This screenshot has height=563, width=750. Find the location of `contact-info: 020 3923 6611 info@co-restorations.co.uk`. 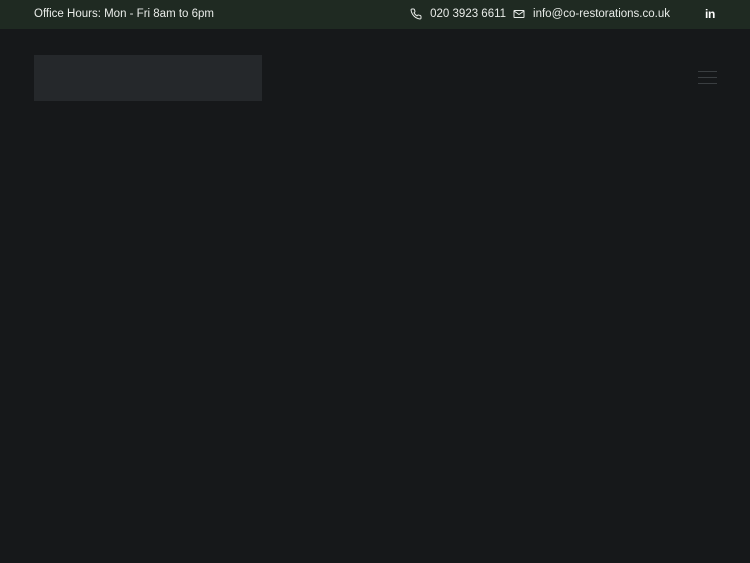

contact-info: 020 3923 6611 info@co-restorations.co.uk is located at coordinates (540, 14).